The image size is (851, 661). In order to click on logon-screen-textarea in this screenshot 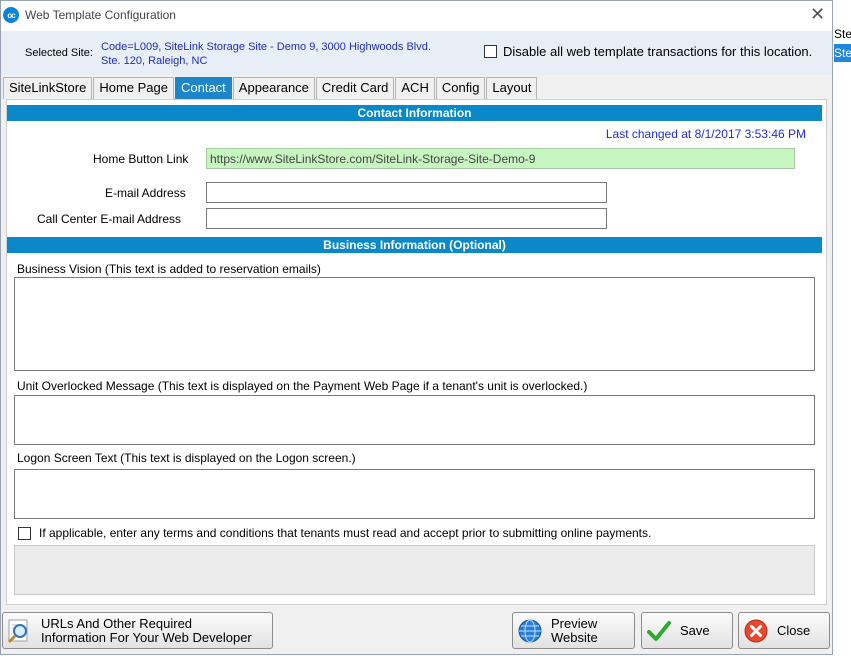, I will do `click(414, 494)`.